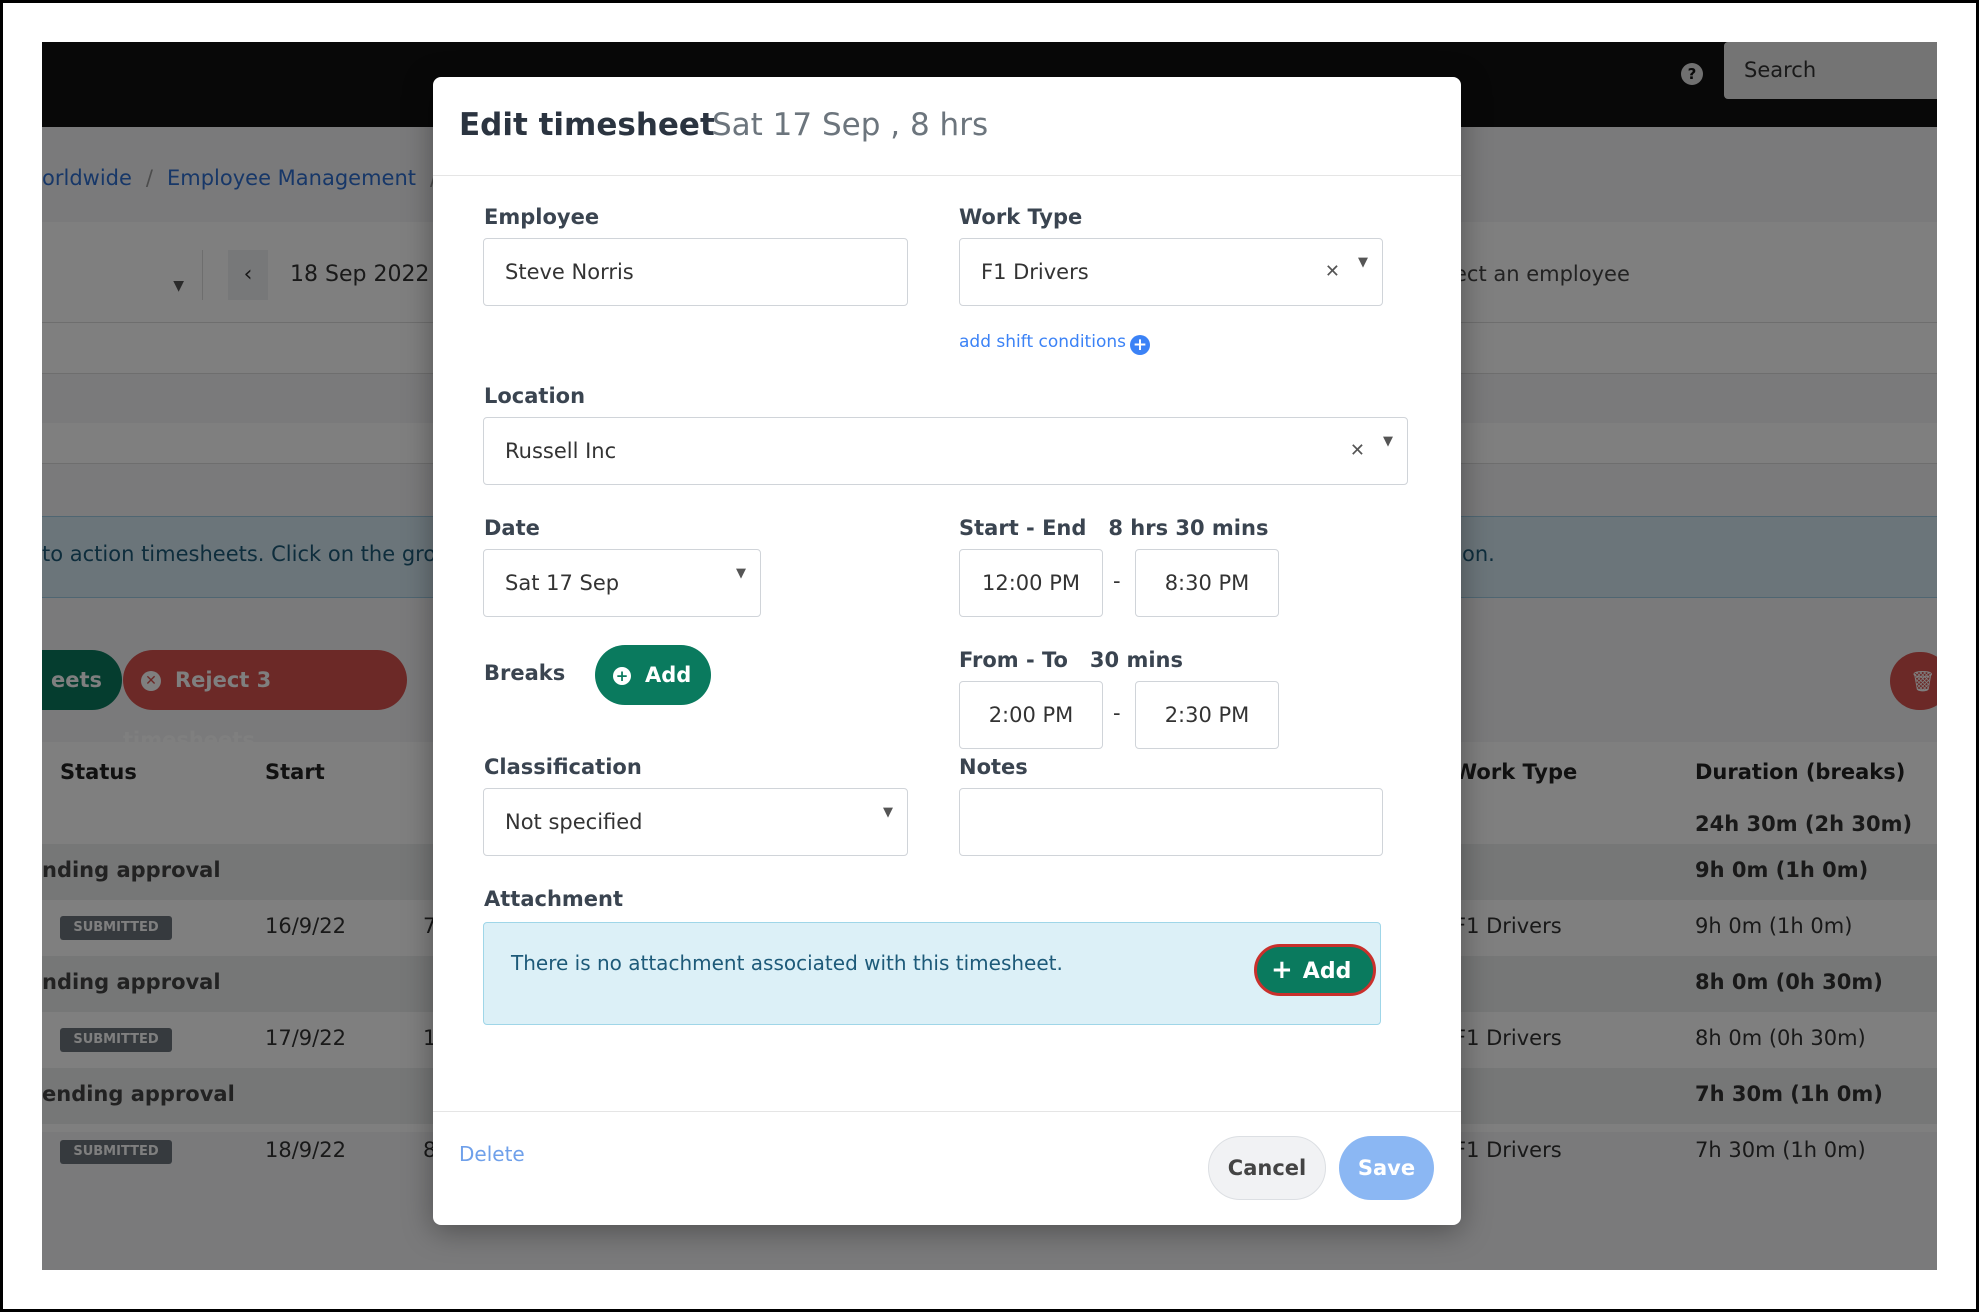 This screenshot has width=1979, height=1312. I want to click on add-break-button: + Add, so click(653, 675).